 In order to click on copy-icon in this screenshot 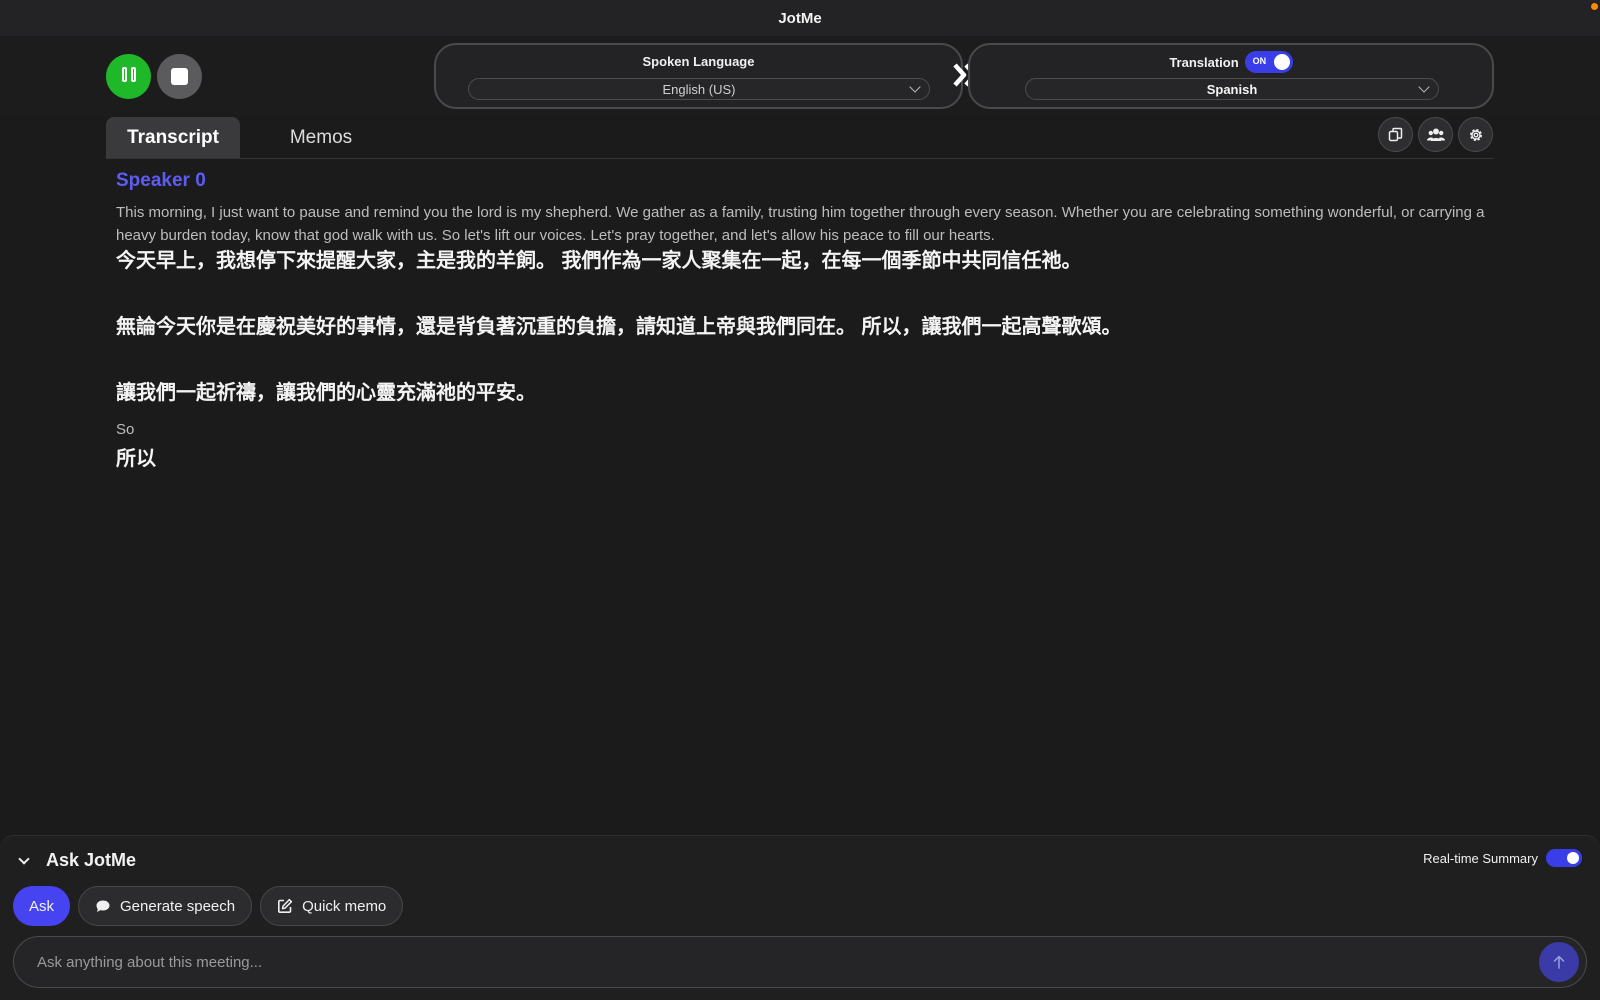, I will do `click(1395, 134)`.